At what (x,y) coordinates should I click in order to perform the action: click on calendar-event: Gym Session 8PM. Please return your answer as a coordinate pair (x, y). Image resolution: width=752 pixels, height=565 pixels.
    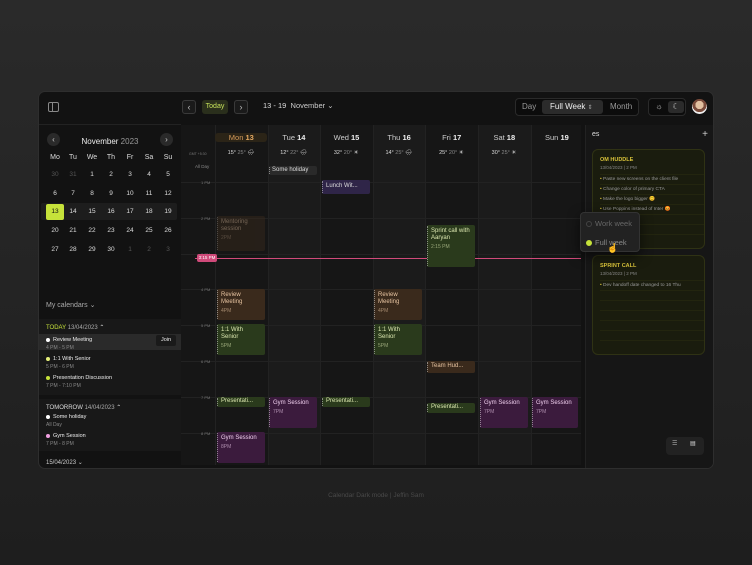
    Looking at the image, I should click on (241, 447).